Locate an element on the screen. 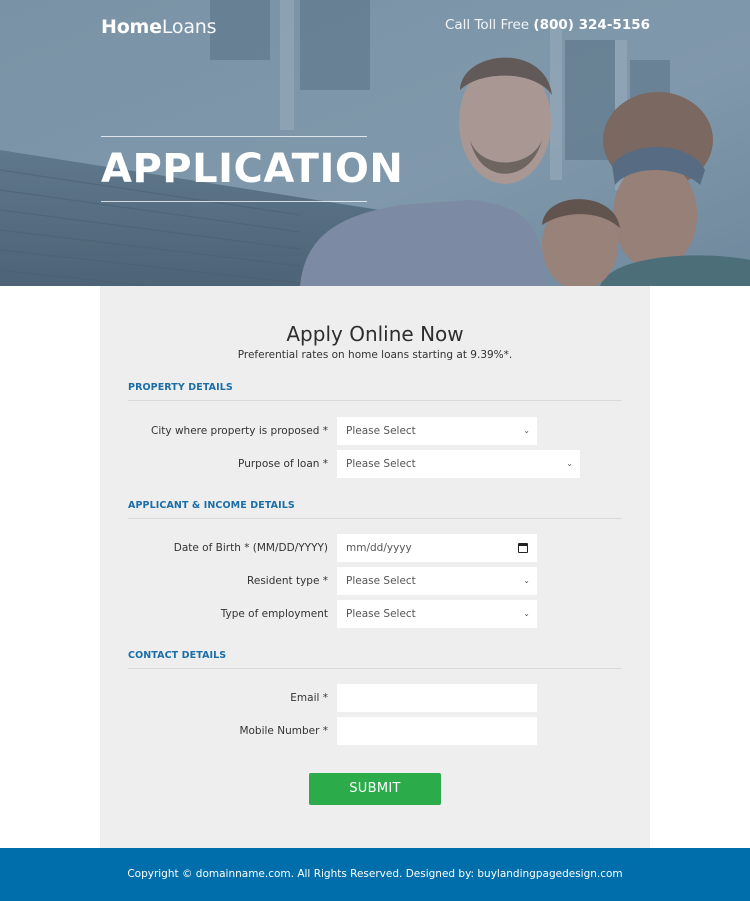 The width and height of the screenshot is (750, 901). toll-free-contact: Call Toll Free (800) 324-5156 is located at coordinates (547, 25).